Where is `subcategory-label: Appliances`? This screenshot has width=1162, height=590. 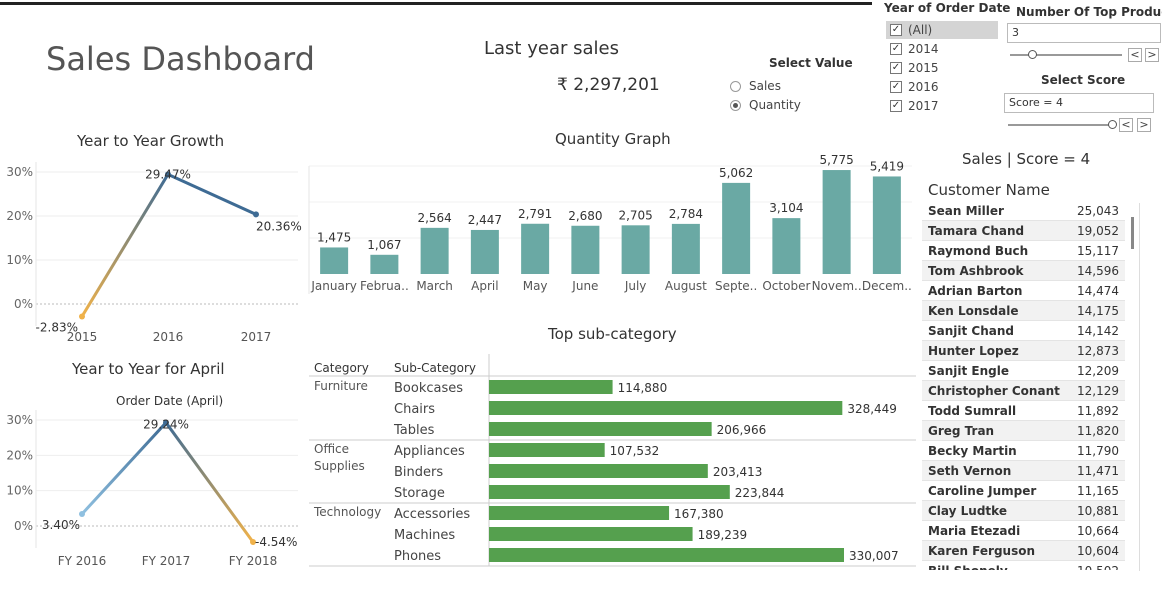
subcategory-label: Appliances is located at coordinates (429, 451).